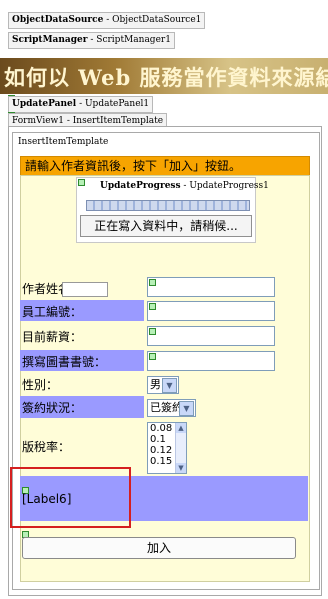 This screenshot has width=328, height=599. Describe the element at coordinates (85, 289) in the screenshot. I see `author-name-small-box` at that location.